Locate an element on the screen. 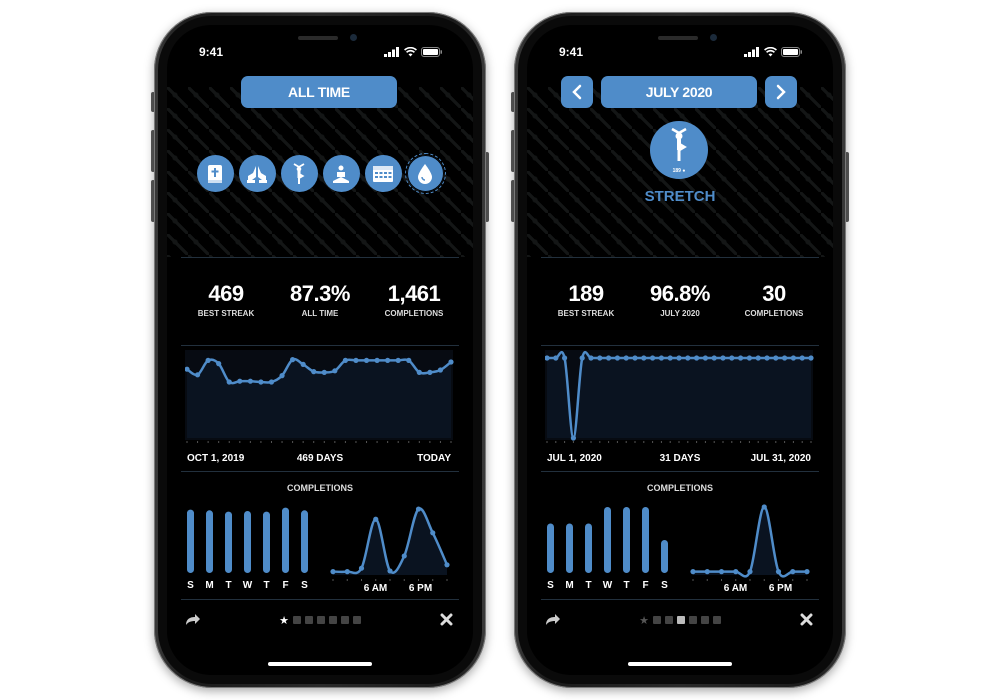 Image resolution: width=1000 pixels, height=700 pixels. signal-icon is located at coordinates (391, 52).